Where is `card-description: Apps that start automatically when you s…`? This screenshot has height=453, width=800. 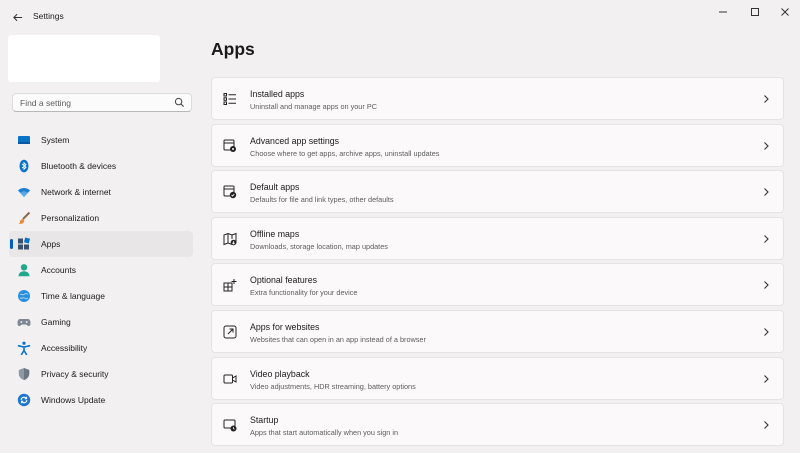 card-description: Apps that start automatically when you s… is located at coordinates (324, 433).